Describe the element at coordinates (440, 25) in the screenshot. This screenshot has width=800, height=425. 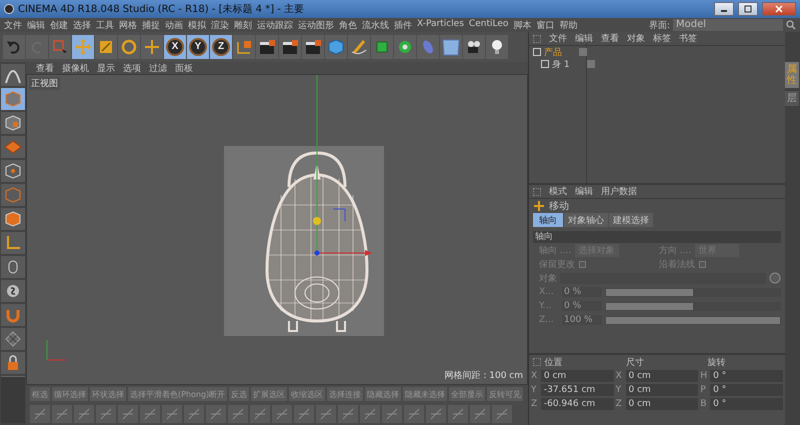
I see `menu-item: X-Particles` at that location.